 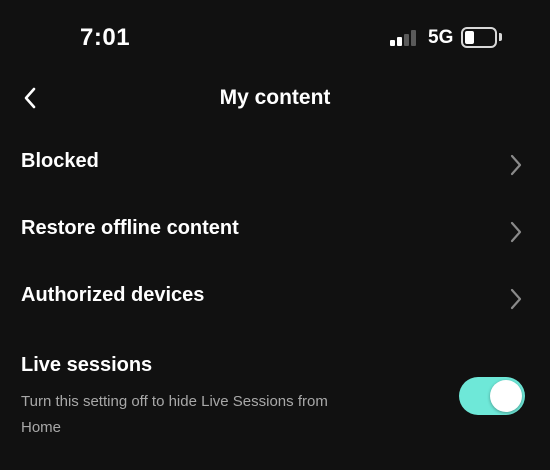 I want to click on battery-icon, so click(x=479, y=37).